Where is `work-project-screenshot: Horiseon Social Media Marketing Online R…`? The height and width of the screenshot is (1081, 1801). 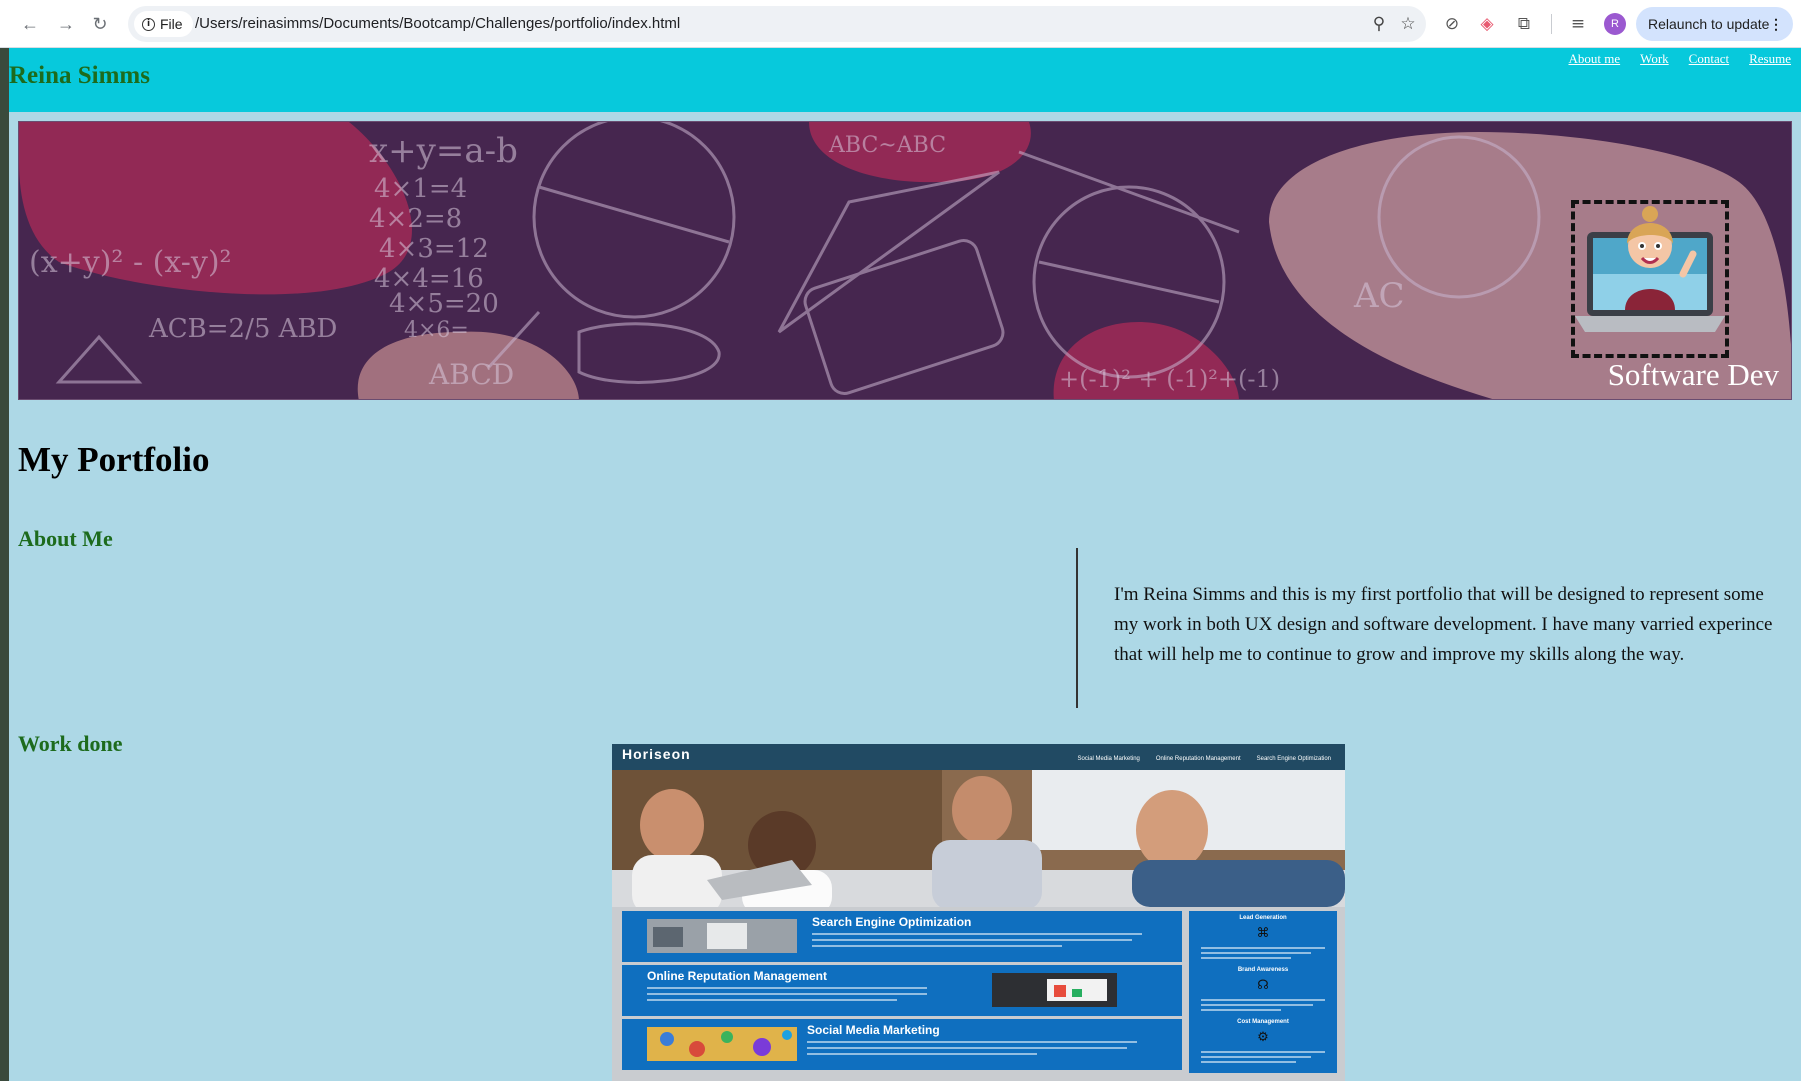
work-project-screenshot: Horiseon Social Media Marketing Online R… is located at coordinates (978, 912).